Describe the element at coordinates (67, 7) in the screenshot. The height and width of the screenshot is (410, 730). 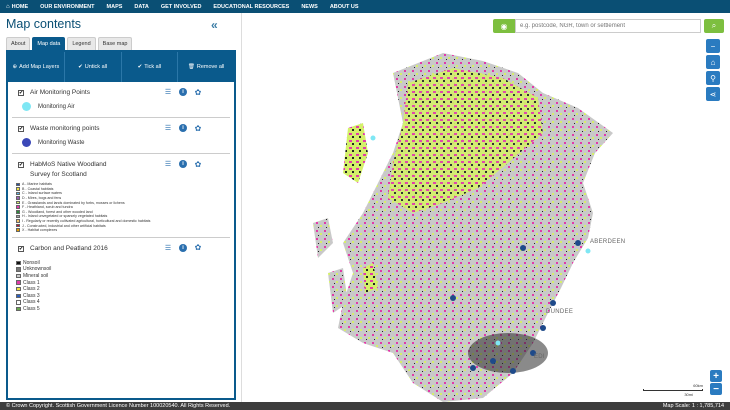
I see `nav-our-environment: OUR ENVIRONMENT` at that location.